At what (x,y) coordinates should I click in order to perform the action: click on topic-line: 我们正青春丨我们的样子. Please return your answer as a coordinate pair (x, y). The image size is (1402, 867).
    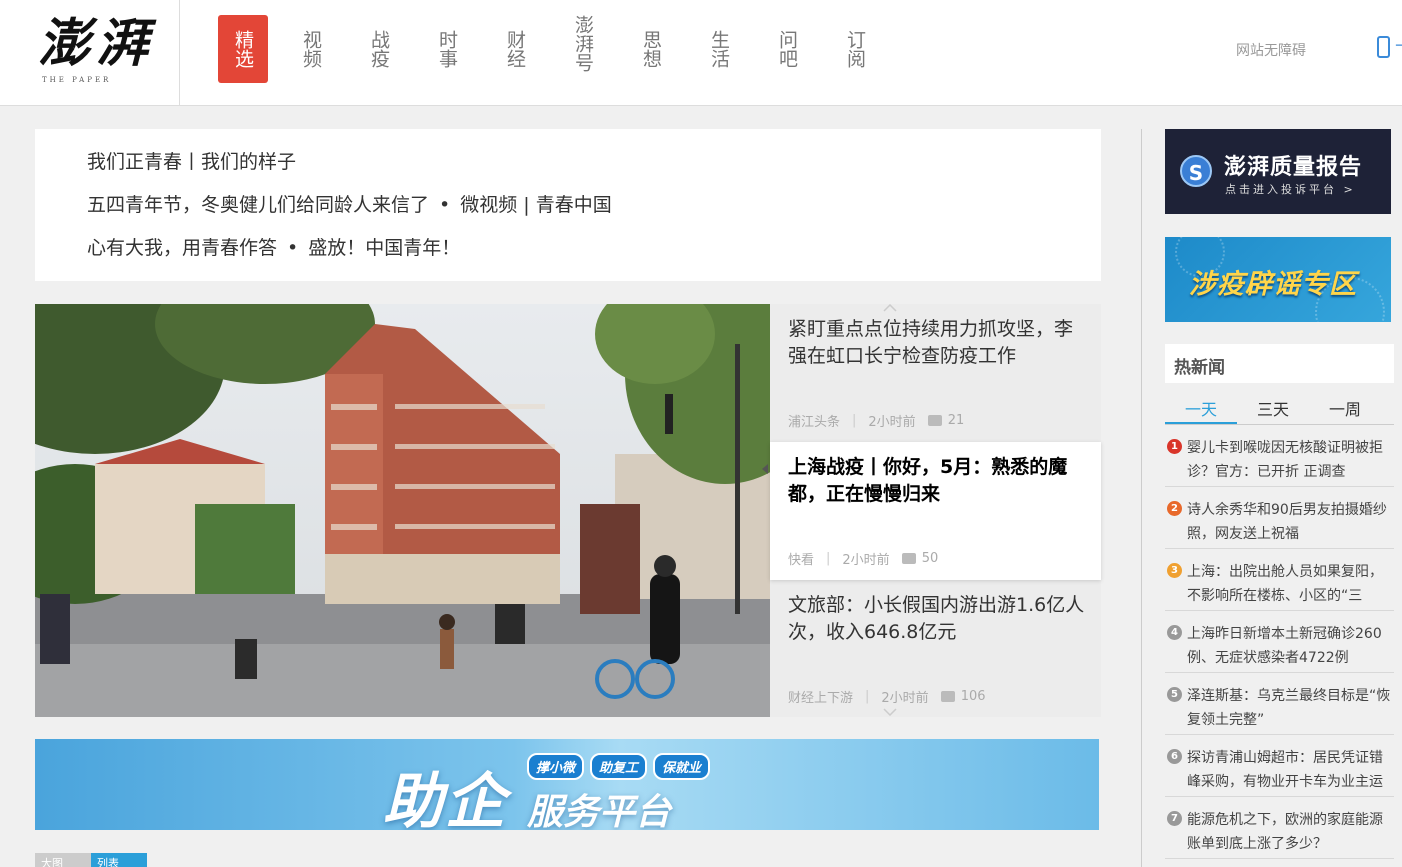
    Looking at the image, I should click on (594, 168).